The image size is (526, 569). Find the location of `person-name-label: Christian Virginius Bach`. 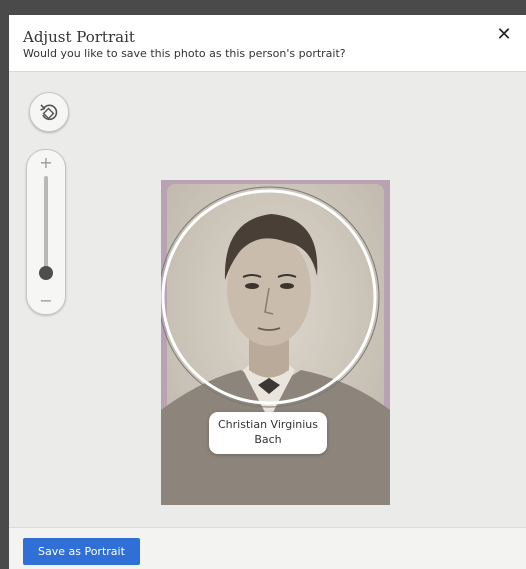

person-name-label: Christian Virginius Bach is located at coordinates (268, 433).